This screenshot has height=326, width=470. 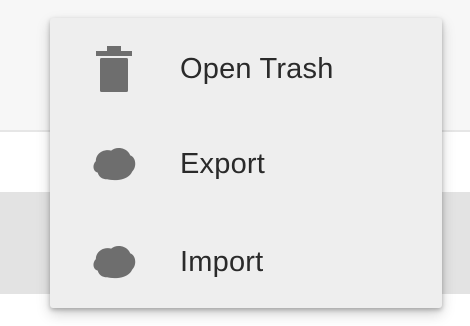 I want to click on menu-item-label: Export, so click(x=223, y=163).